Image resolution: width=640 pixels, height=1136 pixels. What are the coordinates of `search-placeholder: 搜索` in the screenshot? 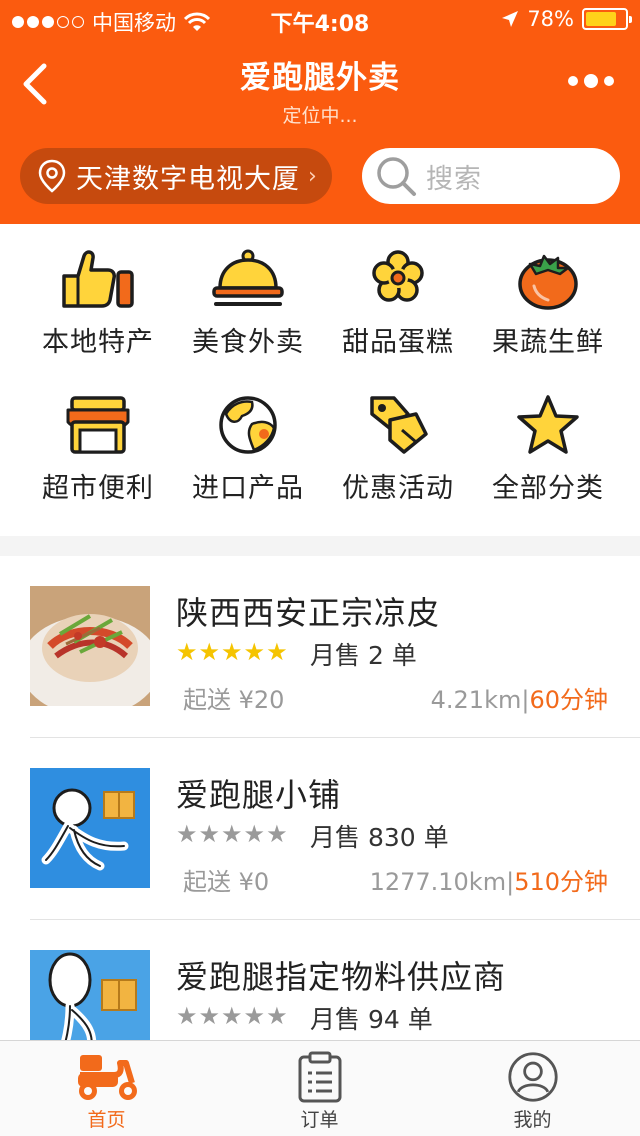 It's located at (454, 179).